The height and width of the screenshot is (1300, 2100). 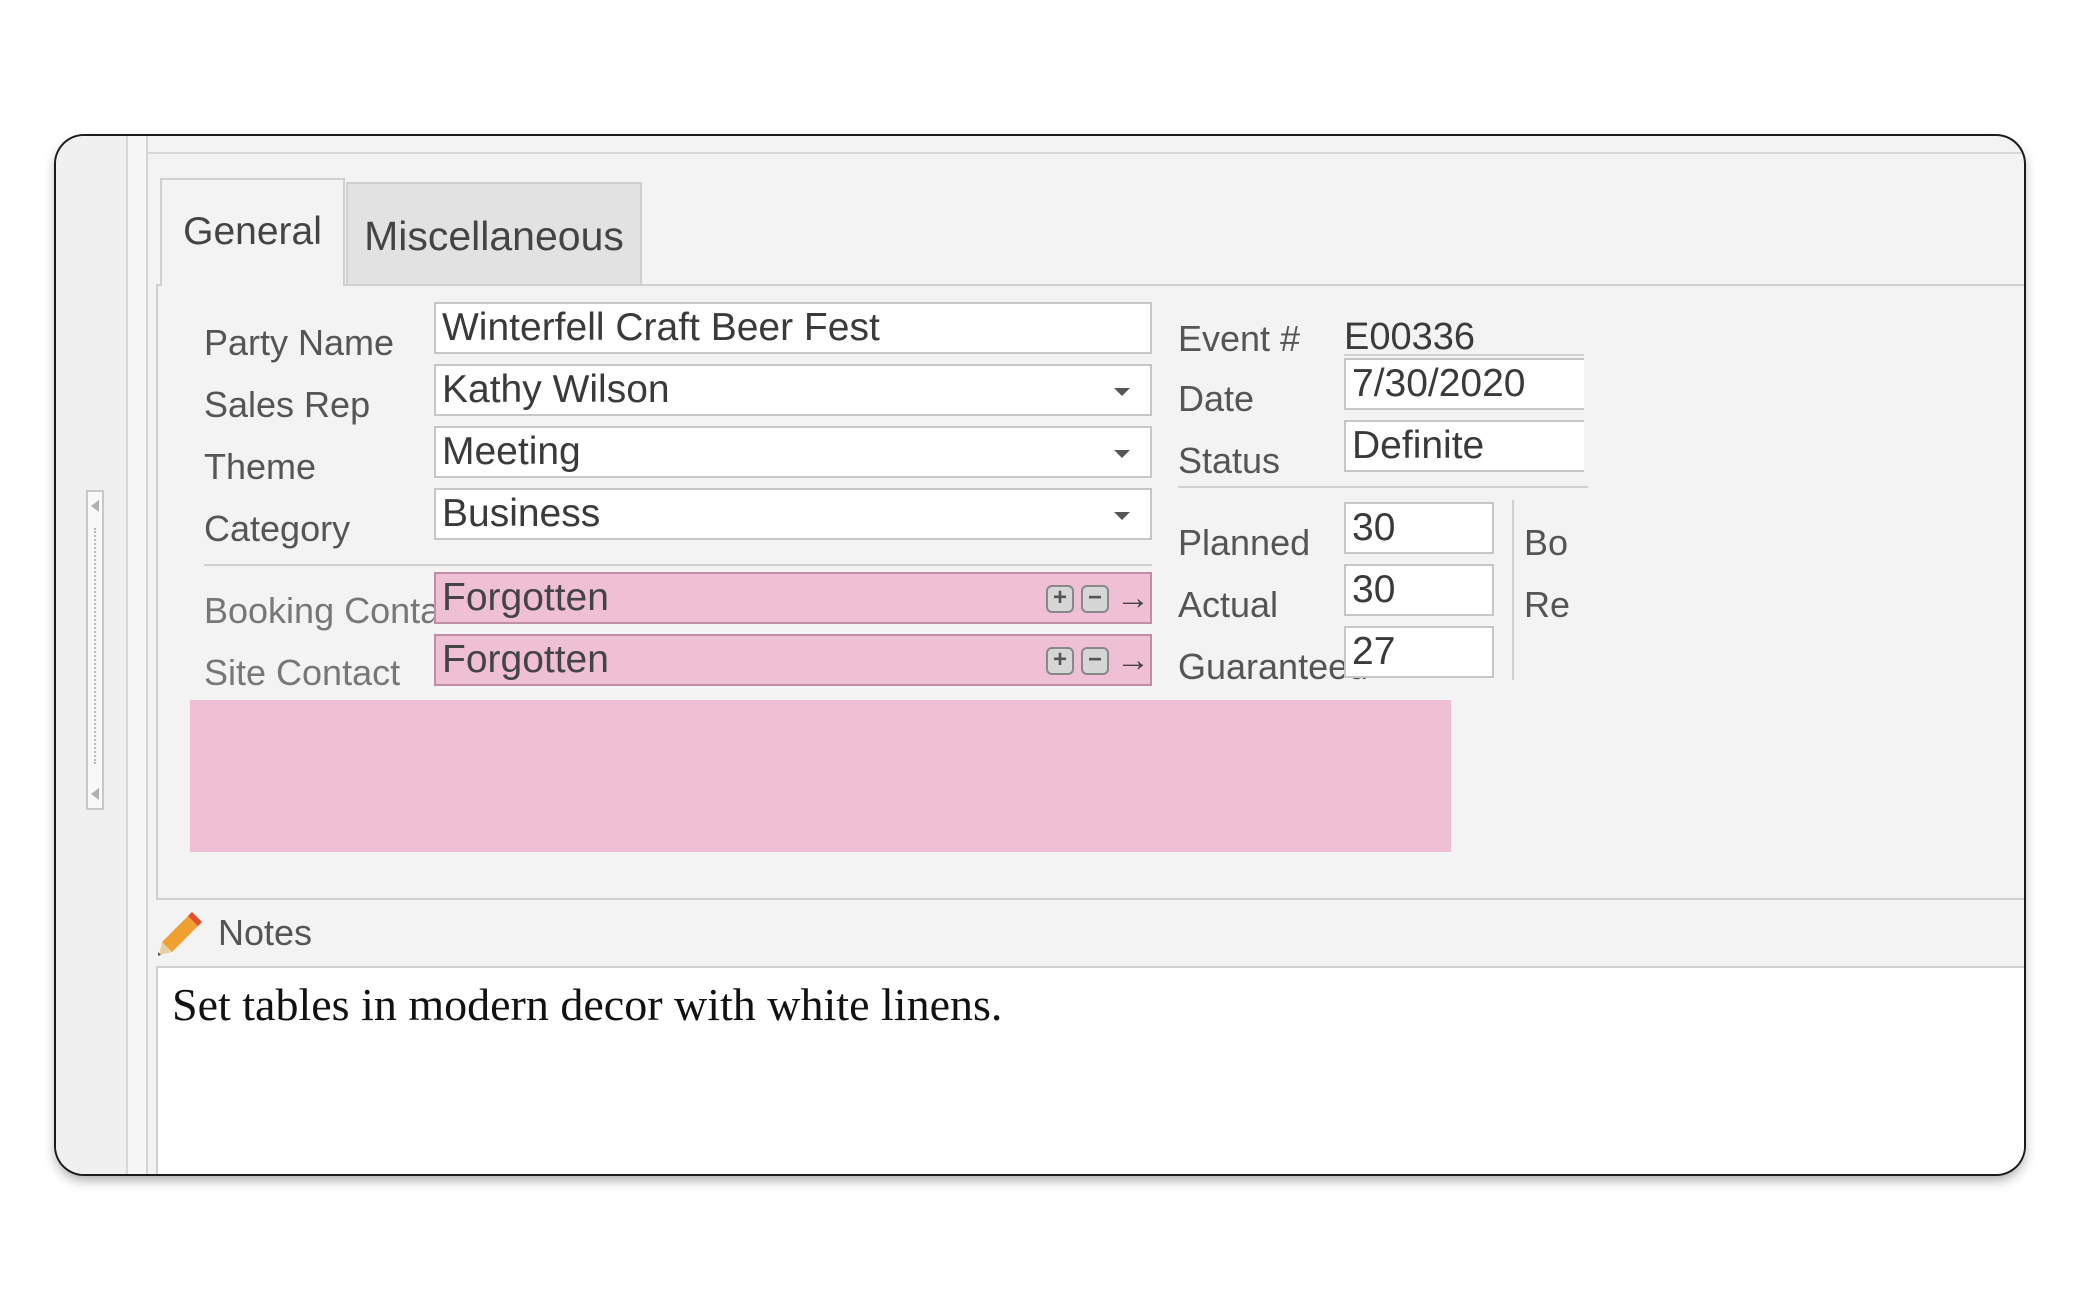 What do you see at coordinates (556, 389) in the screenshot?
I see `sales-rep-value: Kathy Wilson` at bounding box center [556, 389].